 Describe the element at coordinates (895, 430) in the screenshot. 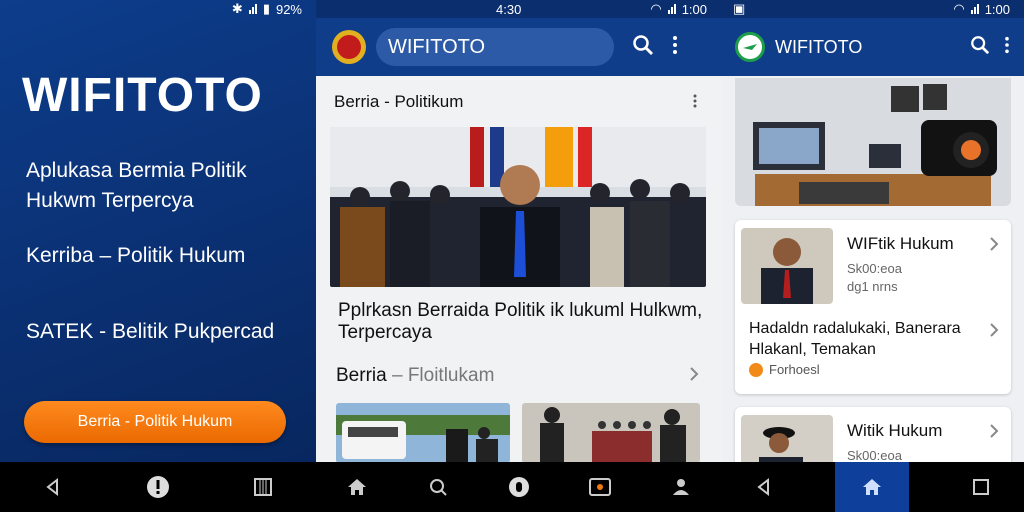

I see `card-title: Witik Hukum` at that location.